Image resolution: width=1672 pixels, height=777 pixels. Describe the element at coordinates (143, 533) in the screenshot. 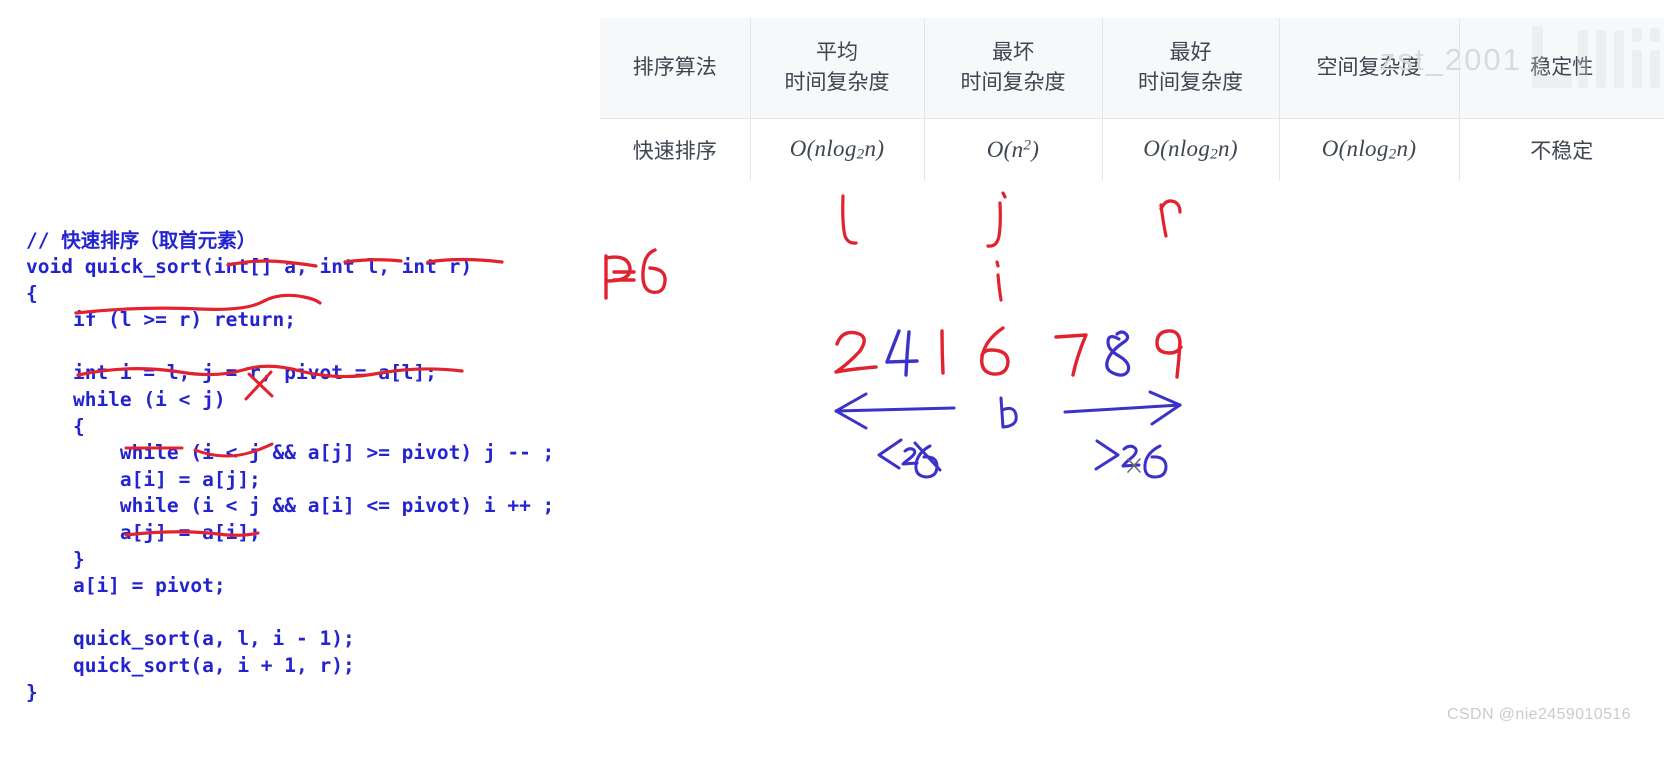

I see `code-line-11: a[j] = a[i];` at that location.